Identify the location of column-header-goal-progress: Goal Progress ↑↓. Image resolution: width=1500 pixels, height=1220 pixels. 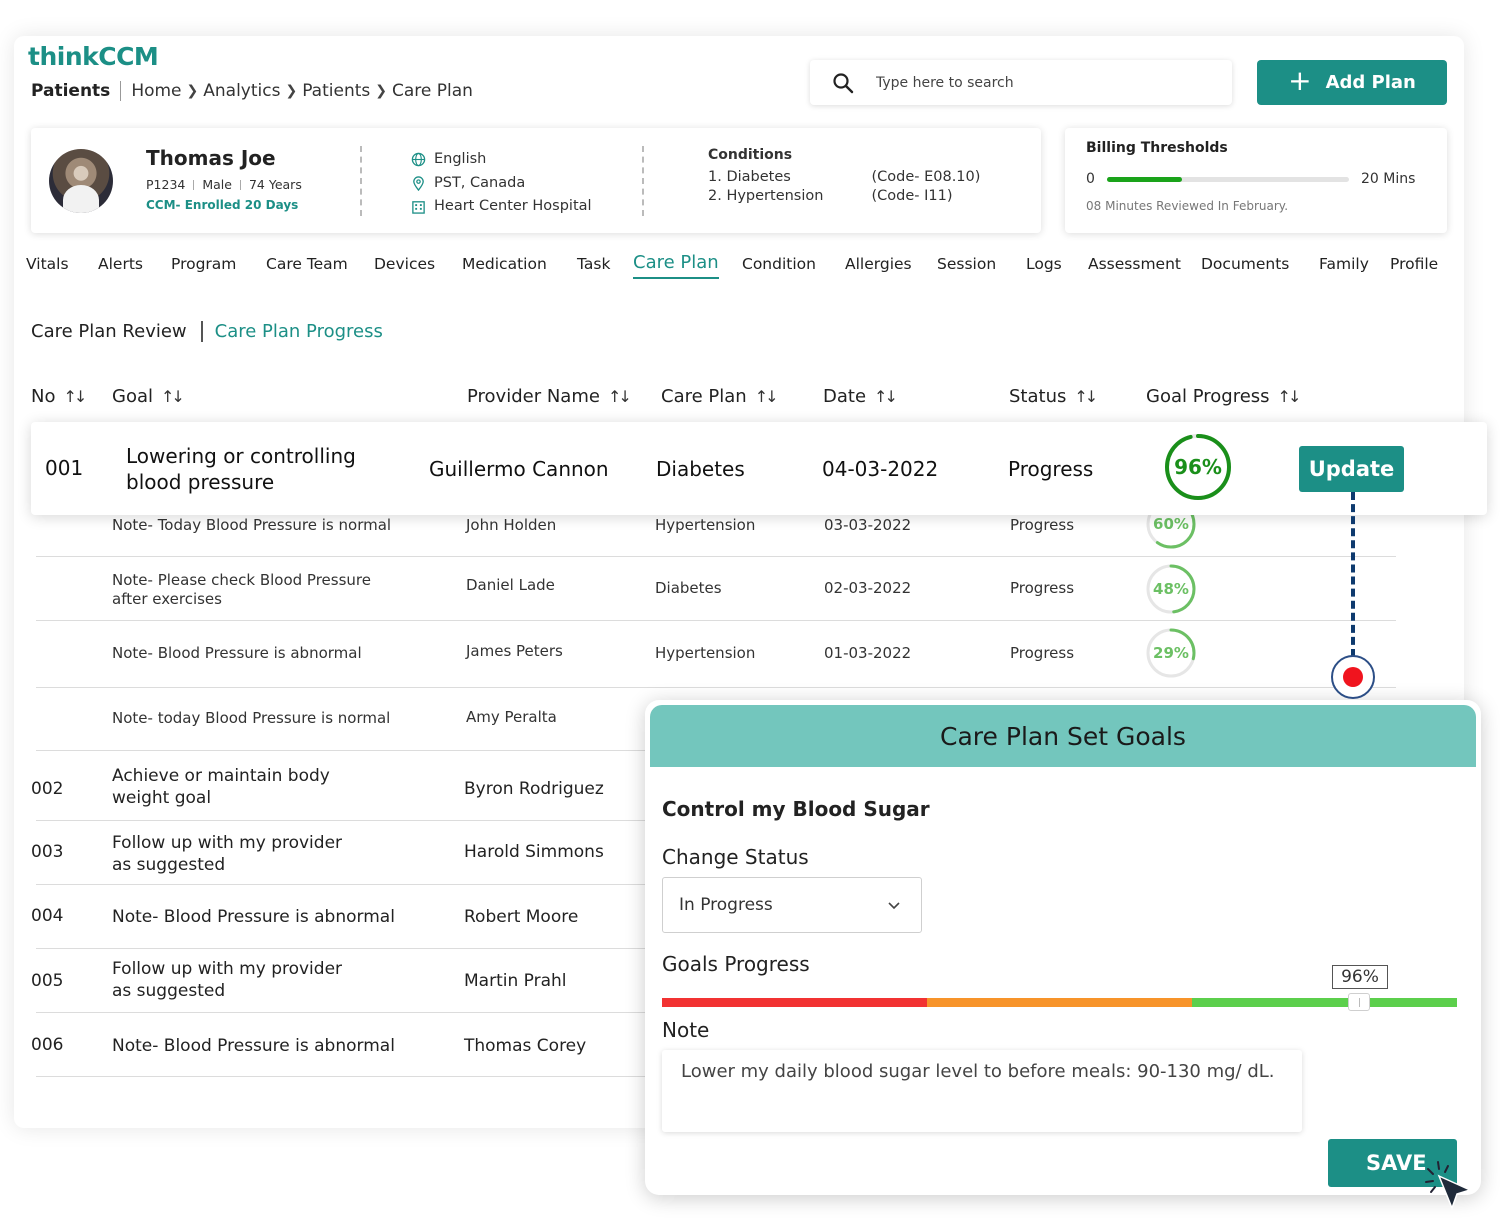
(1224, 396).